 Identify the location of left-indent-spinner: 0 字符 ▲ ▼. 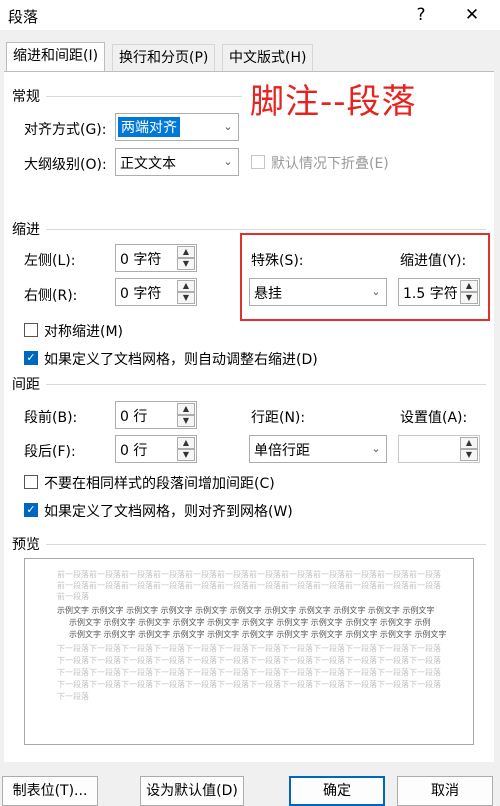
(156, 258).